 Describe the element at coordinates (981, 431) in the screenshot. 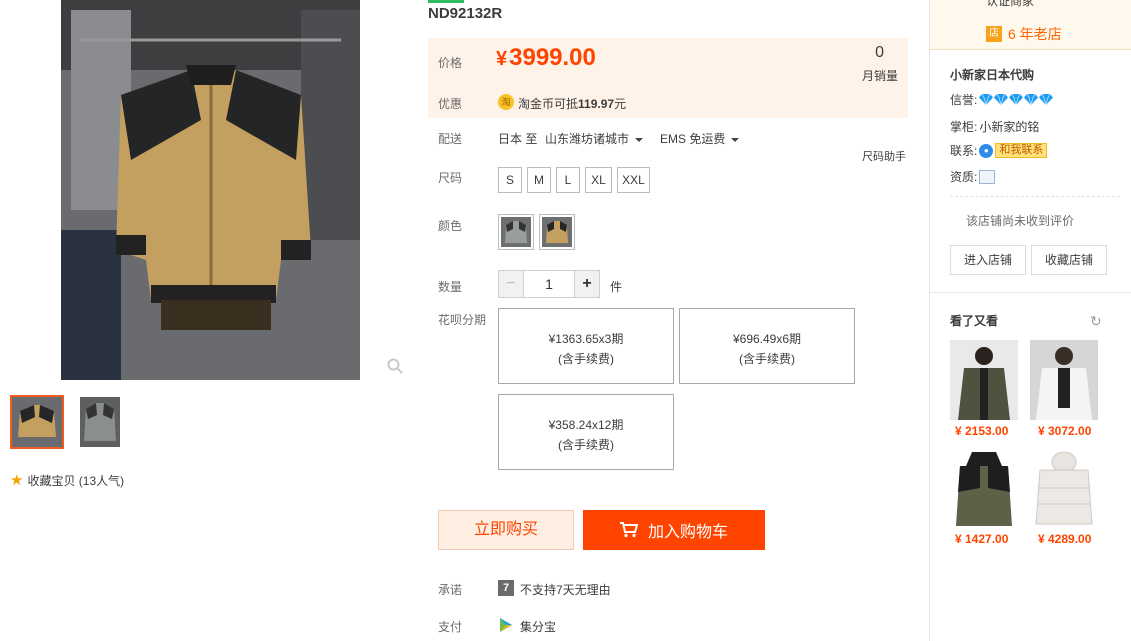

I see `recommend-item-1-price: ¥ 2153.00` at that location.